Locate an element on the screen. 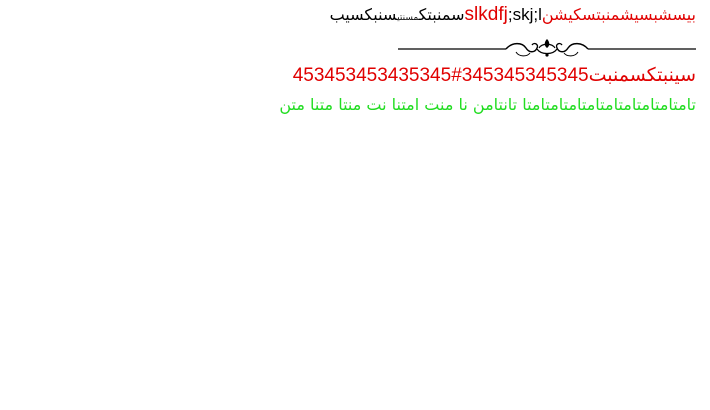 This screenshot has width=710, height=410. small-arabic-text: مسنتی is located at coordinates (408, 18).